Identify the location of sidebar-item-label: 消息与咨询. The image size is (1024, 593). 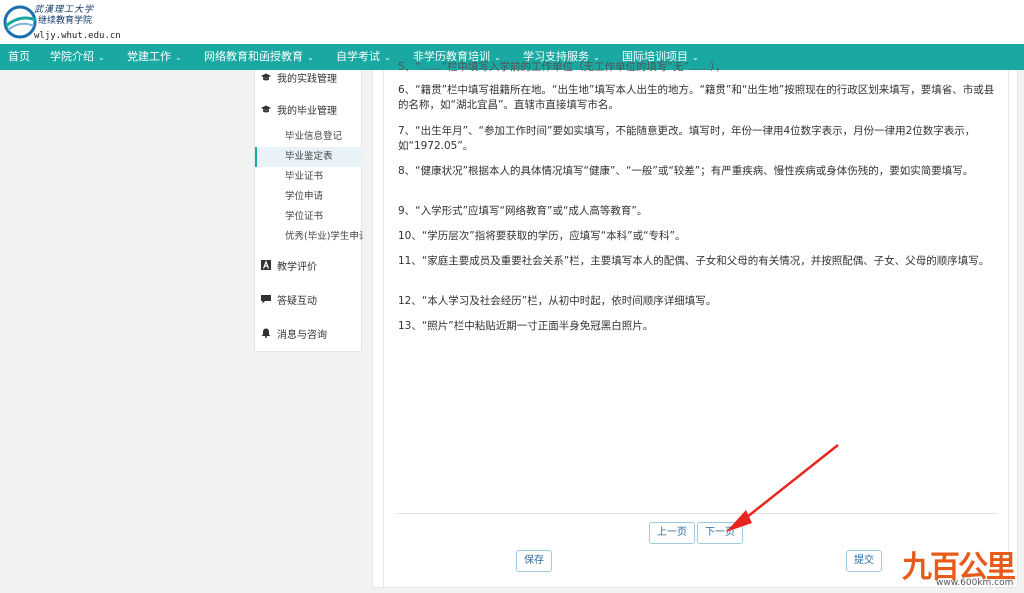
(302, 335).